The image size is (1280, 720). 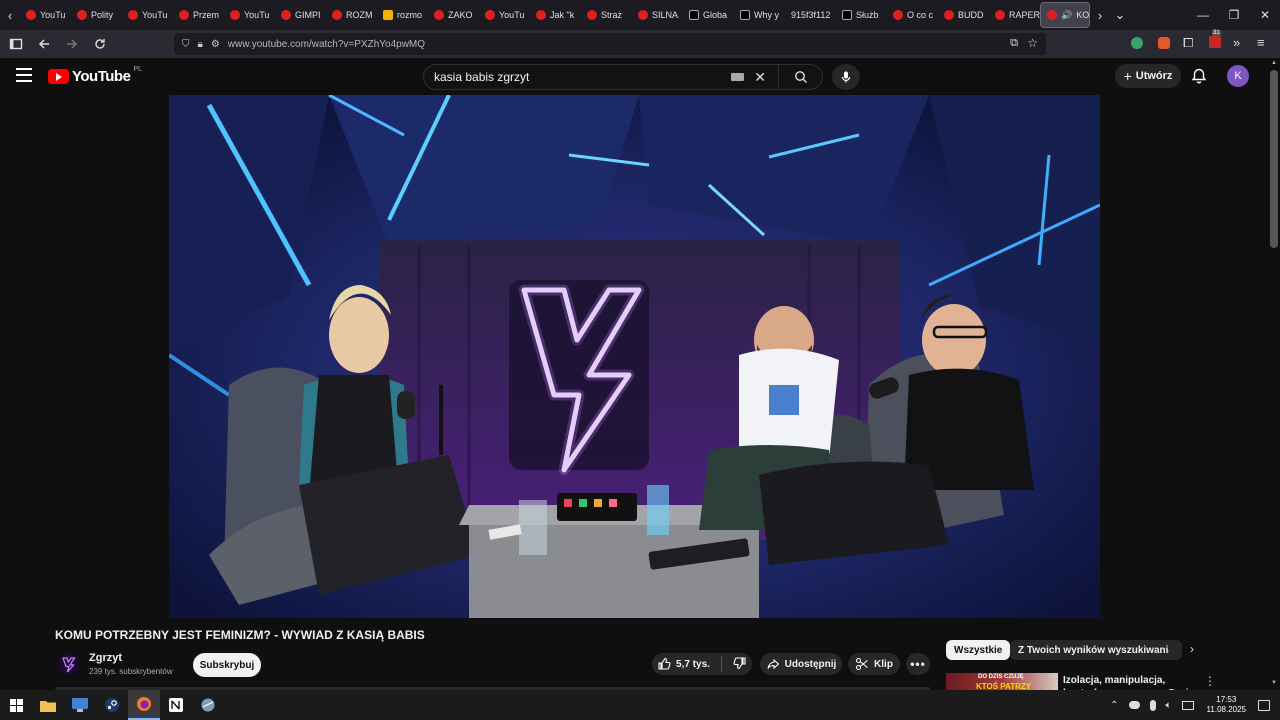 I want to click on create-button: + Utwórz, so click(x=1148, y=76).